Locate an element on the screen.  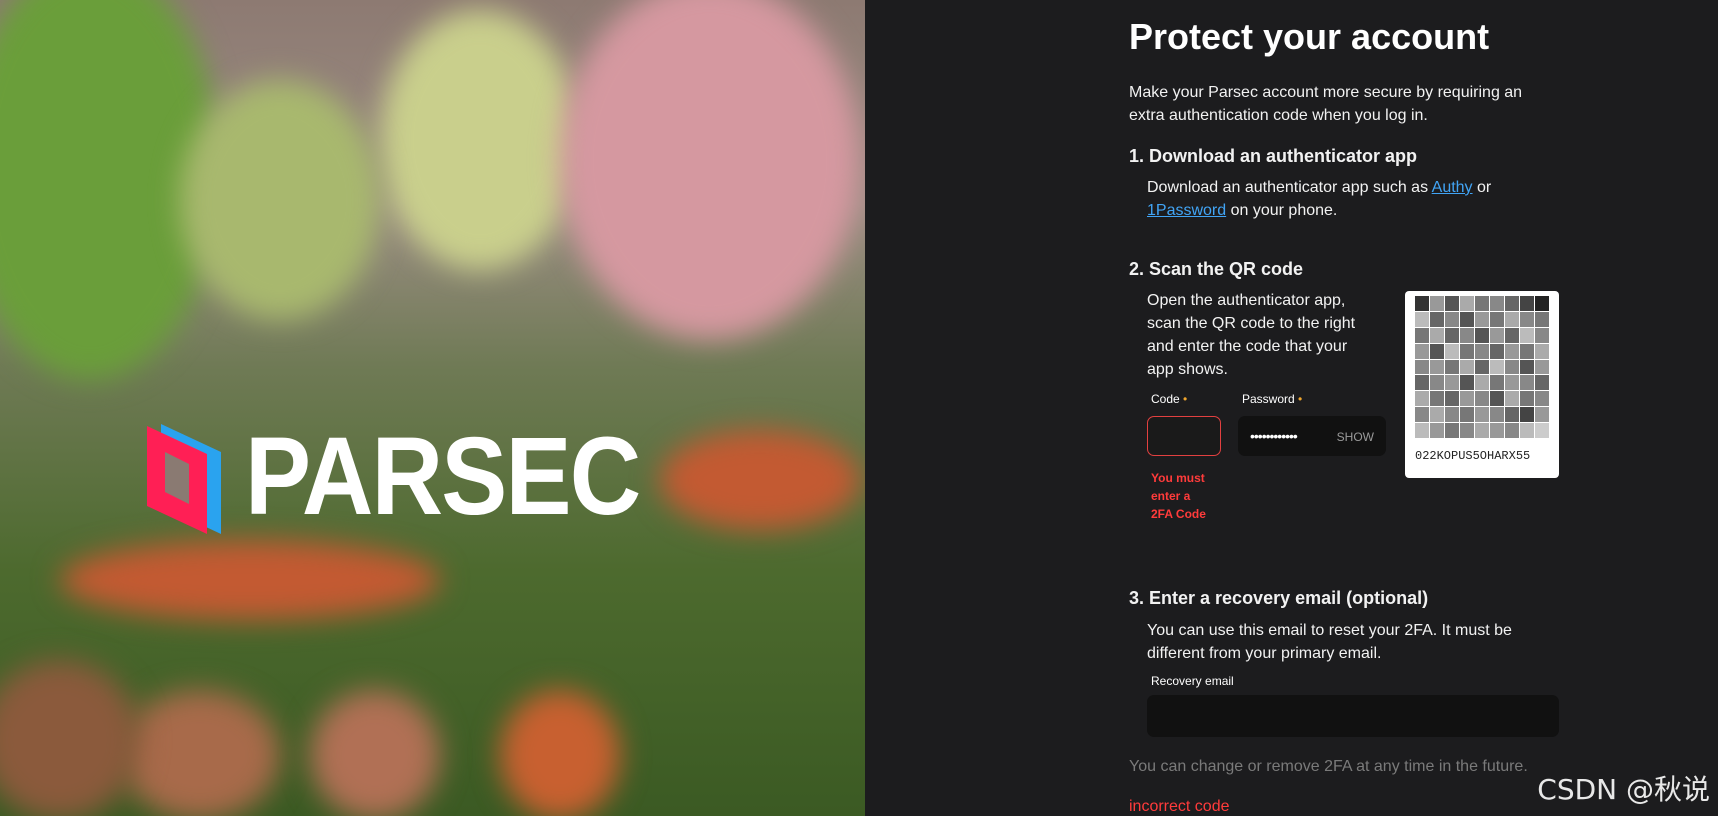
code-input is located at coordinates (1184, 436).